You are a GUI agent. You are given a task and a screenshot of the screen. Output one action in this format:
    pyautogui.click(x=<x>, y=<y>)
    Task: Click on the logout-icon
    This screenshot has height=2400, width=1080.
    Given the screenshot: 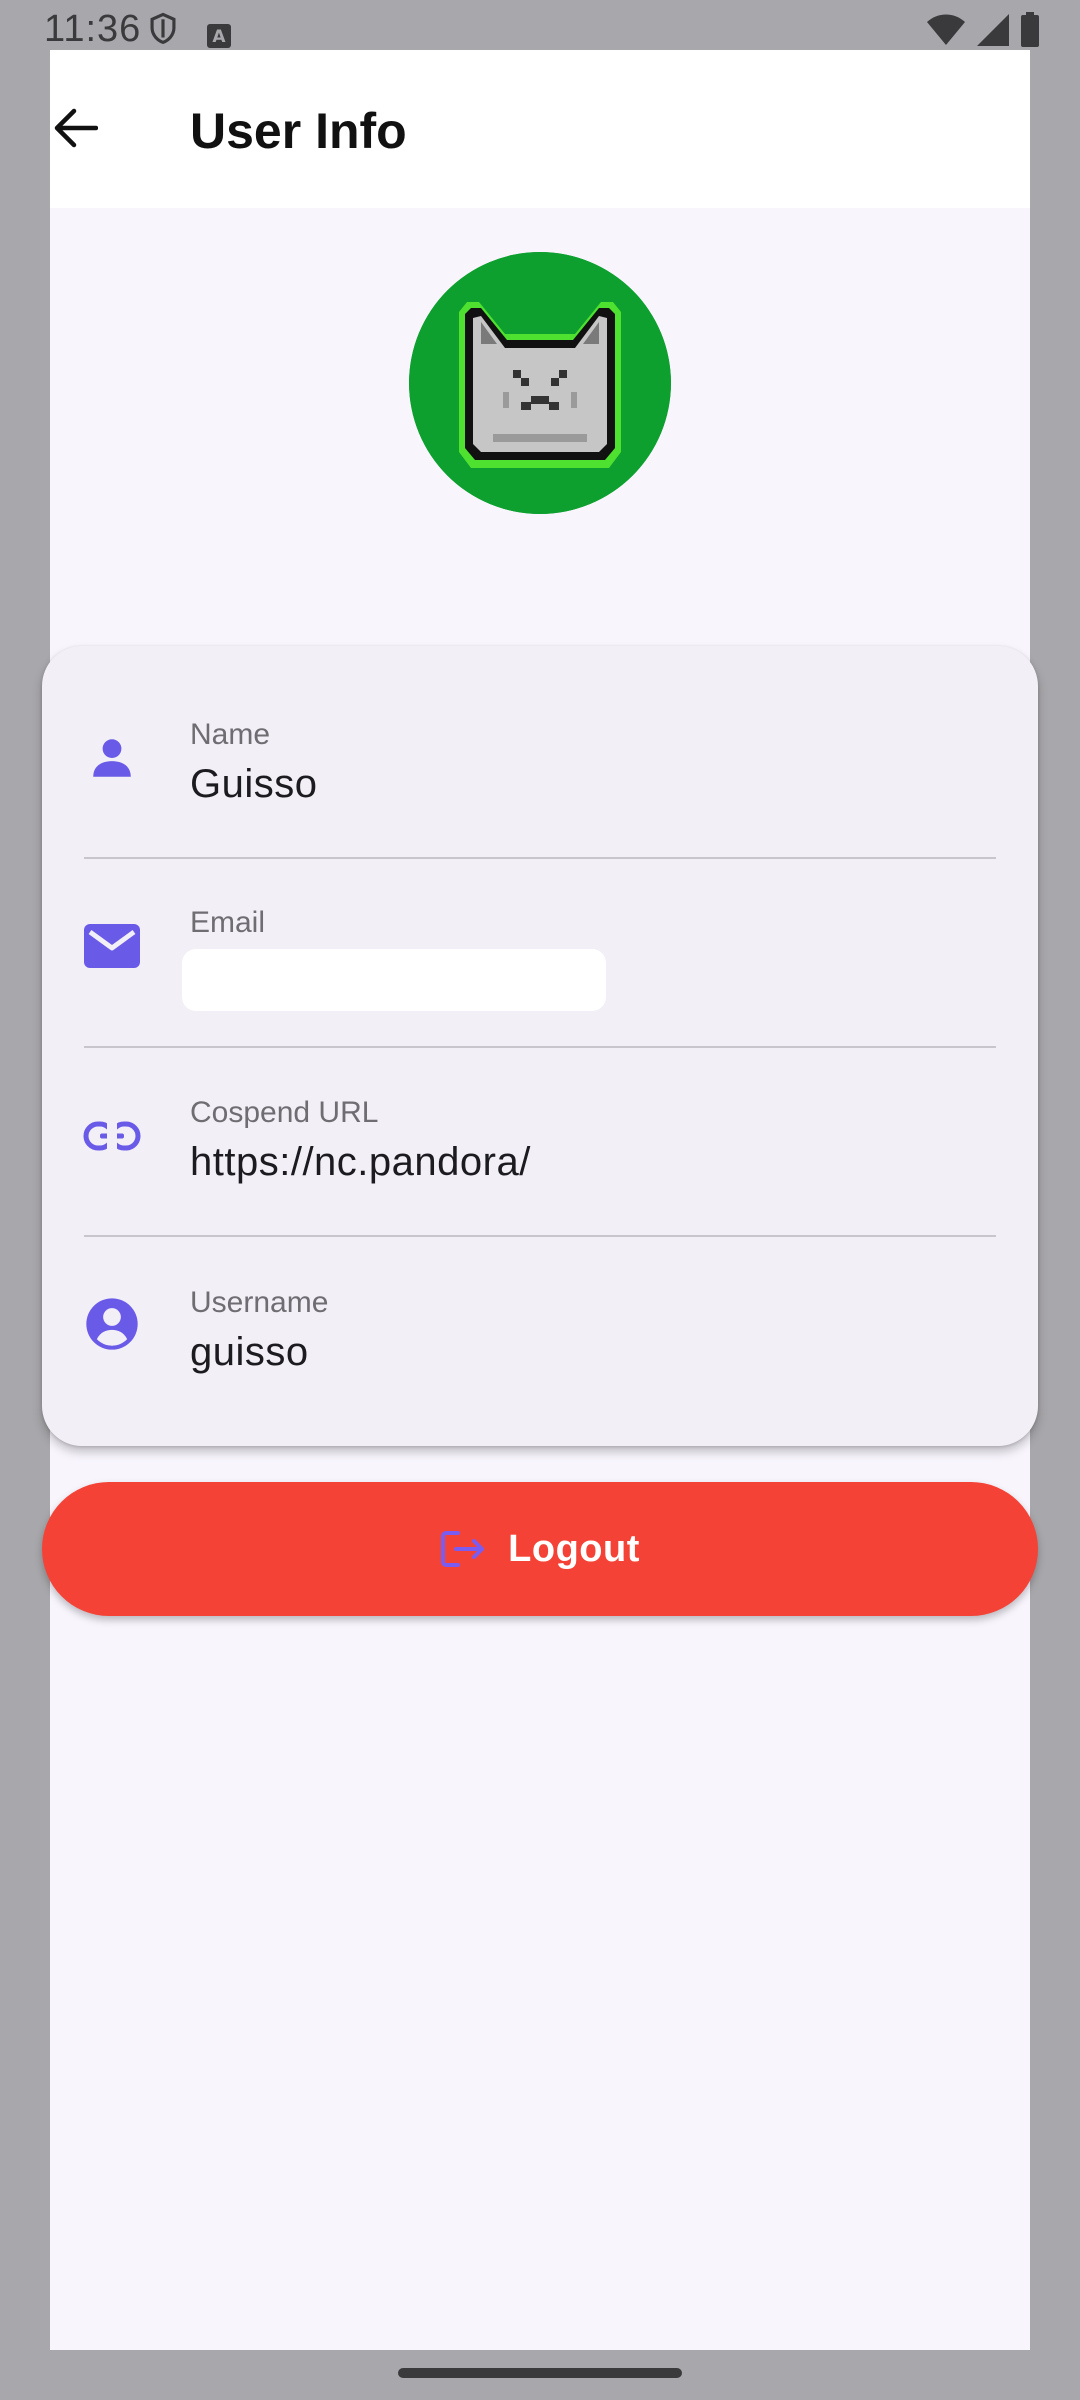 What is the action you would take?
    pyautogui.click(x=463, y=1549)
    